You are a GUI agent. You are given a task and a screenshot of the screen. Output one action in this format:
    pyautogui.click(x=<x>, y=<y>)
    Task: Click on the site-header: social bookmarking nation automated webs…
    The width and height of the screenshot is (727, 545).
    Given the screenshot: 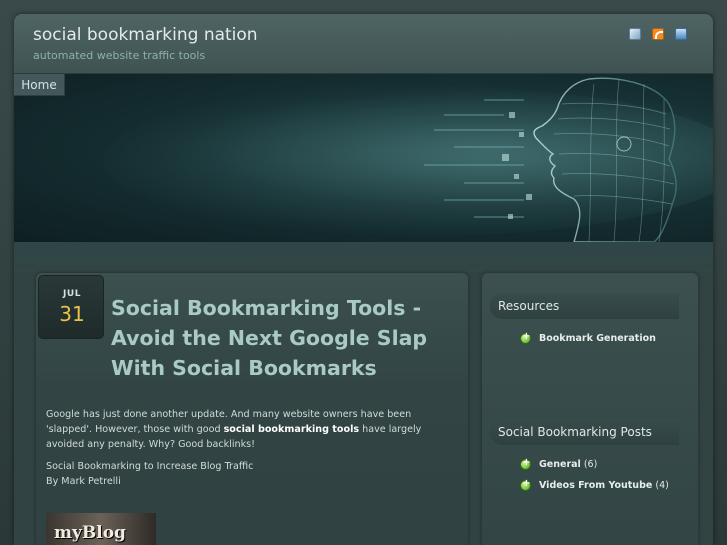 What is the action you would take?
    pyautogui.click(x=363, y=44)
    